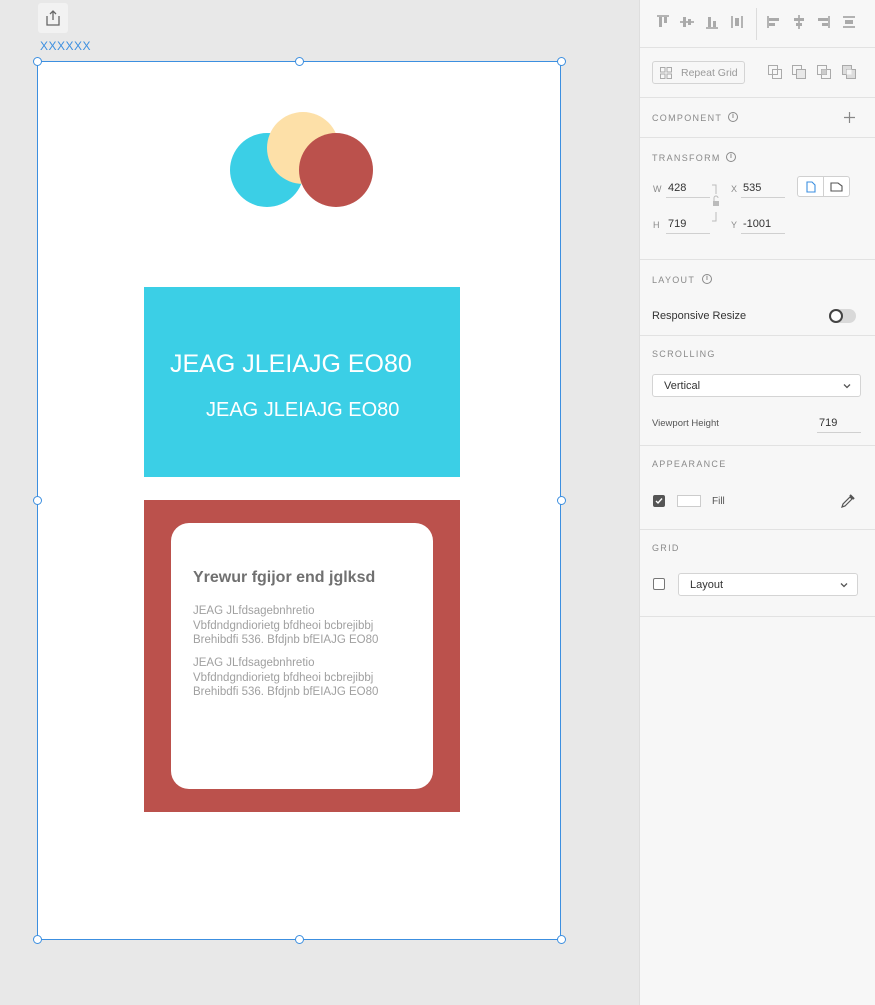 The height and width of the screenshot is (1005, 875). I want to click on scrolling-section: SCROLLING Vertical Viewport Height, so click(757, 391).